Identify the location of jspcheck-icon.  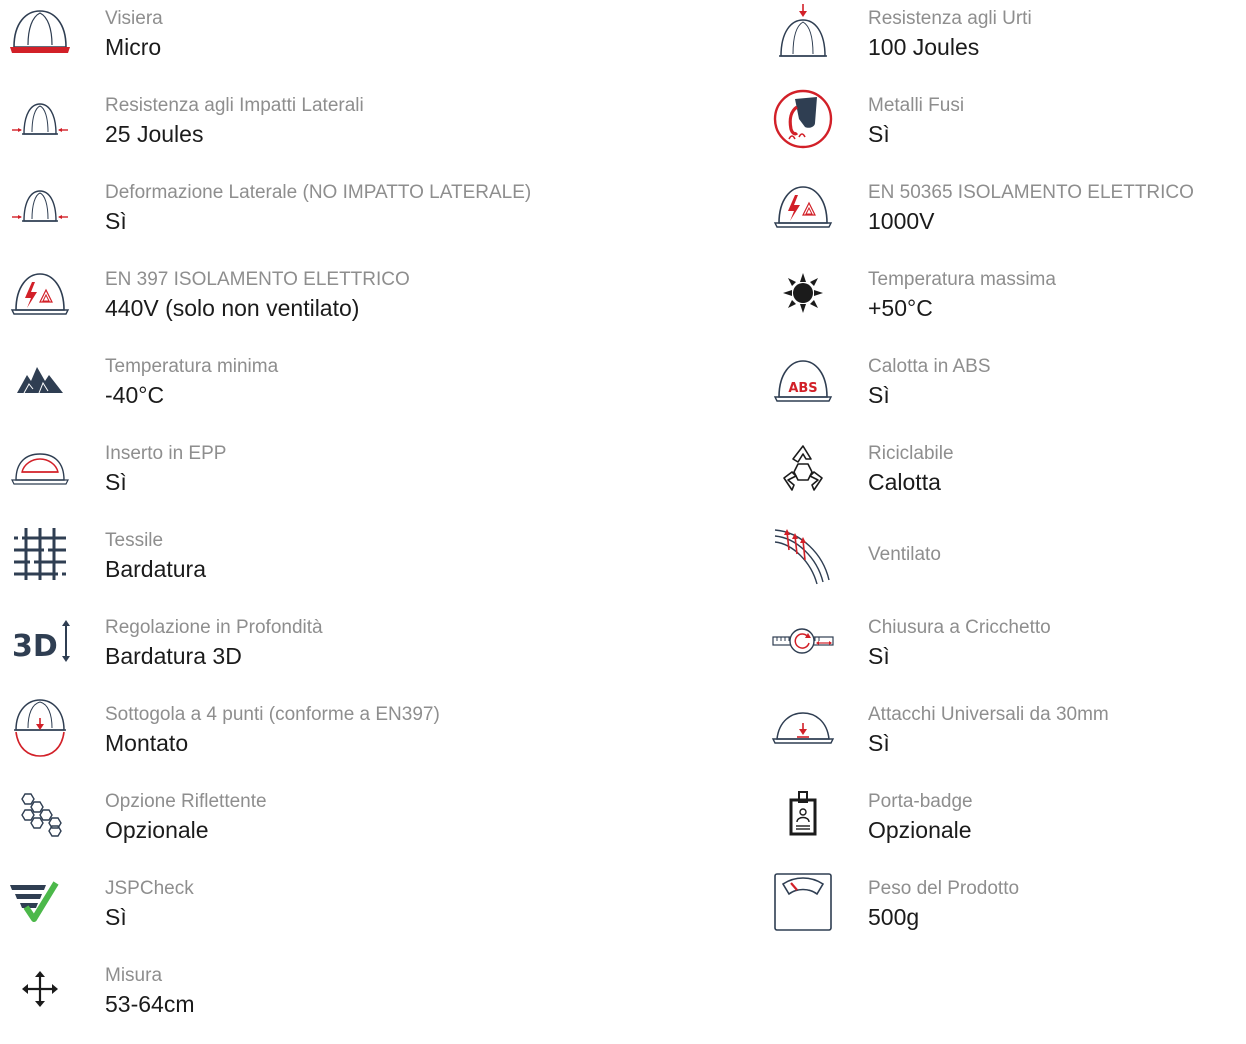
(40, 902).